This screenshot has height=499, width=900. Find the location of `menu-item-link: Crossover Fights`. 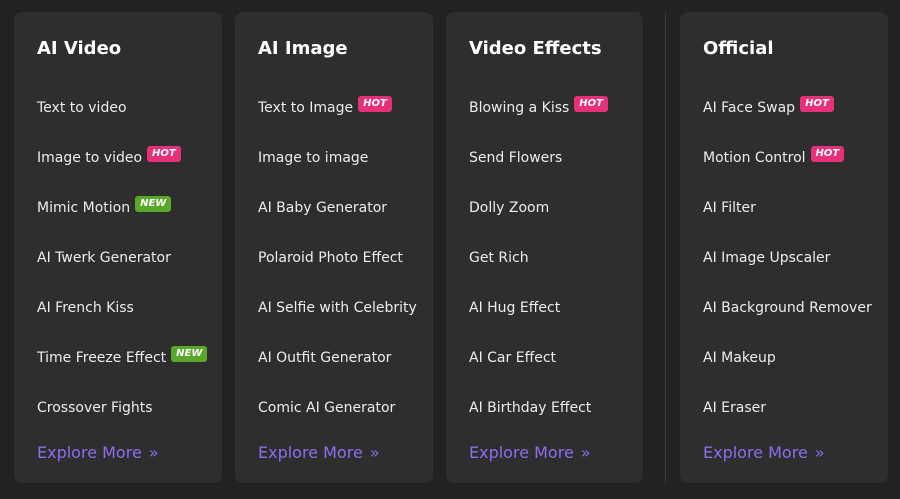

menu-item-link: Crossover Fights is located at coordinates (95, 408).